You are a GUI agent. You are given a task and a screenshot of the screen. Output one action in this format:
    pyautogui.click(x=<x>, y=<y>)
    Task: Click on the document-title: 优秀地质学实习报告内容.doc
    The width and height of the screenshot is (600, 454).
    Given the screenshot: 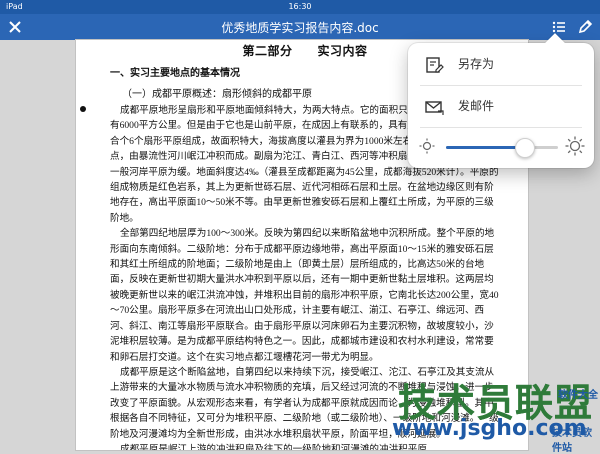 What is the action you would take?
    pyautogui.click(x=300, y=28)
    